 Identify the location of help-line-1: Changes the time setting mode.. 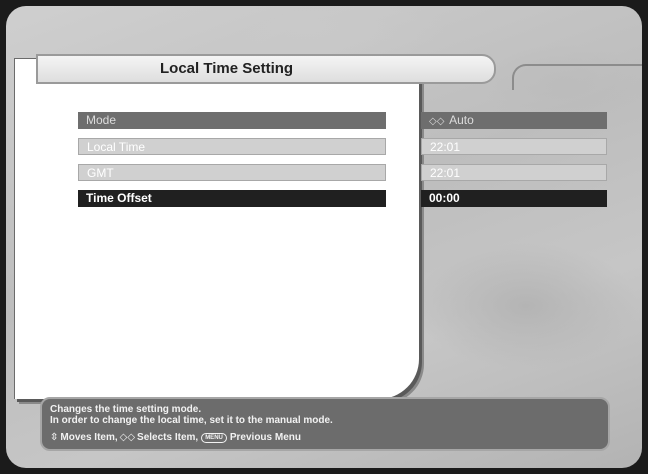
(126, 409).